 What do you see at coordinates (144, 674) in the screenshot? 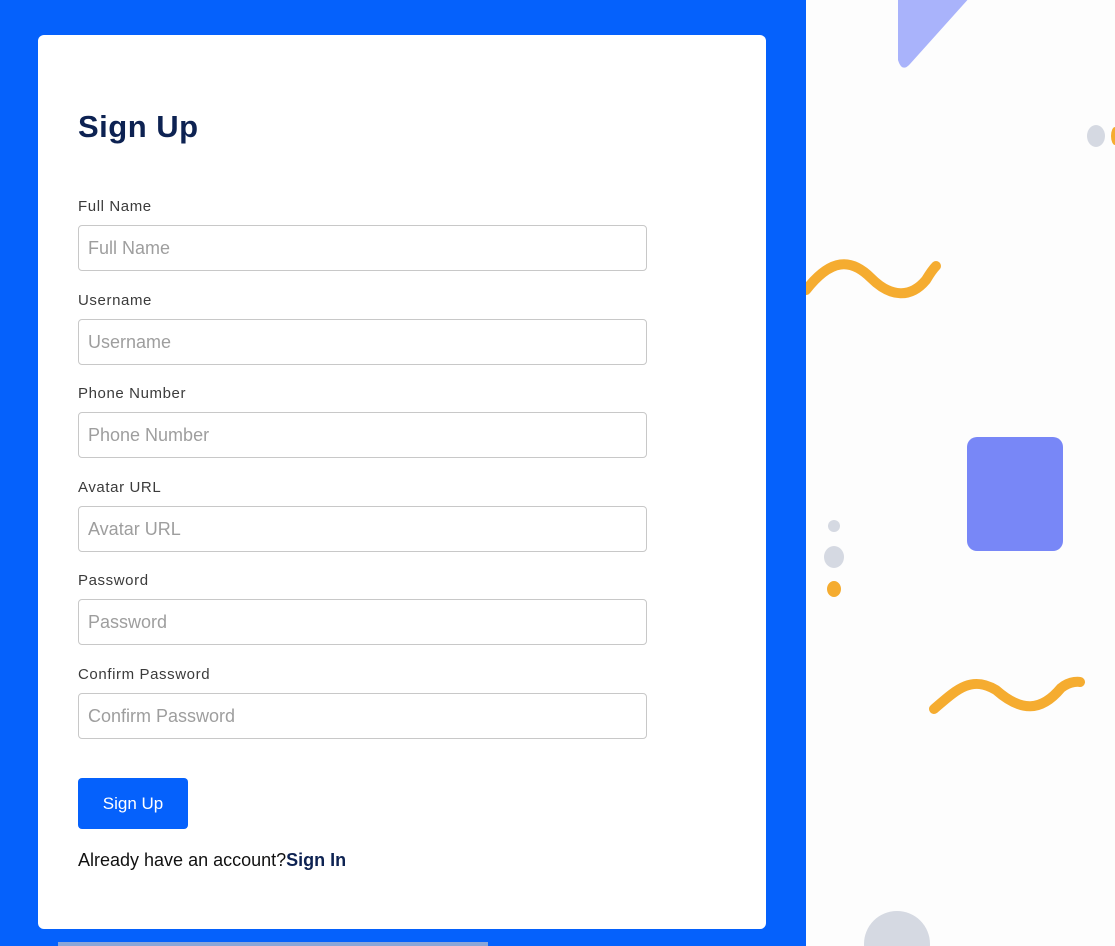
I see `confirm-password-label: Confirm Password` at bounding box center [144, 674].